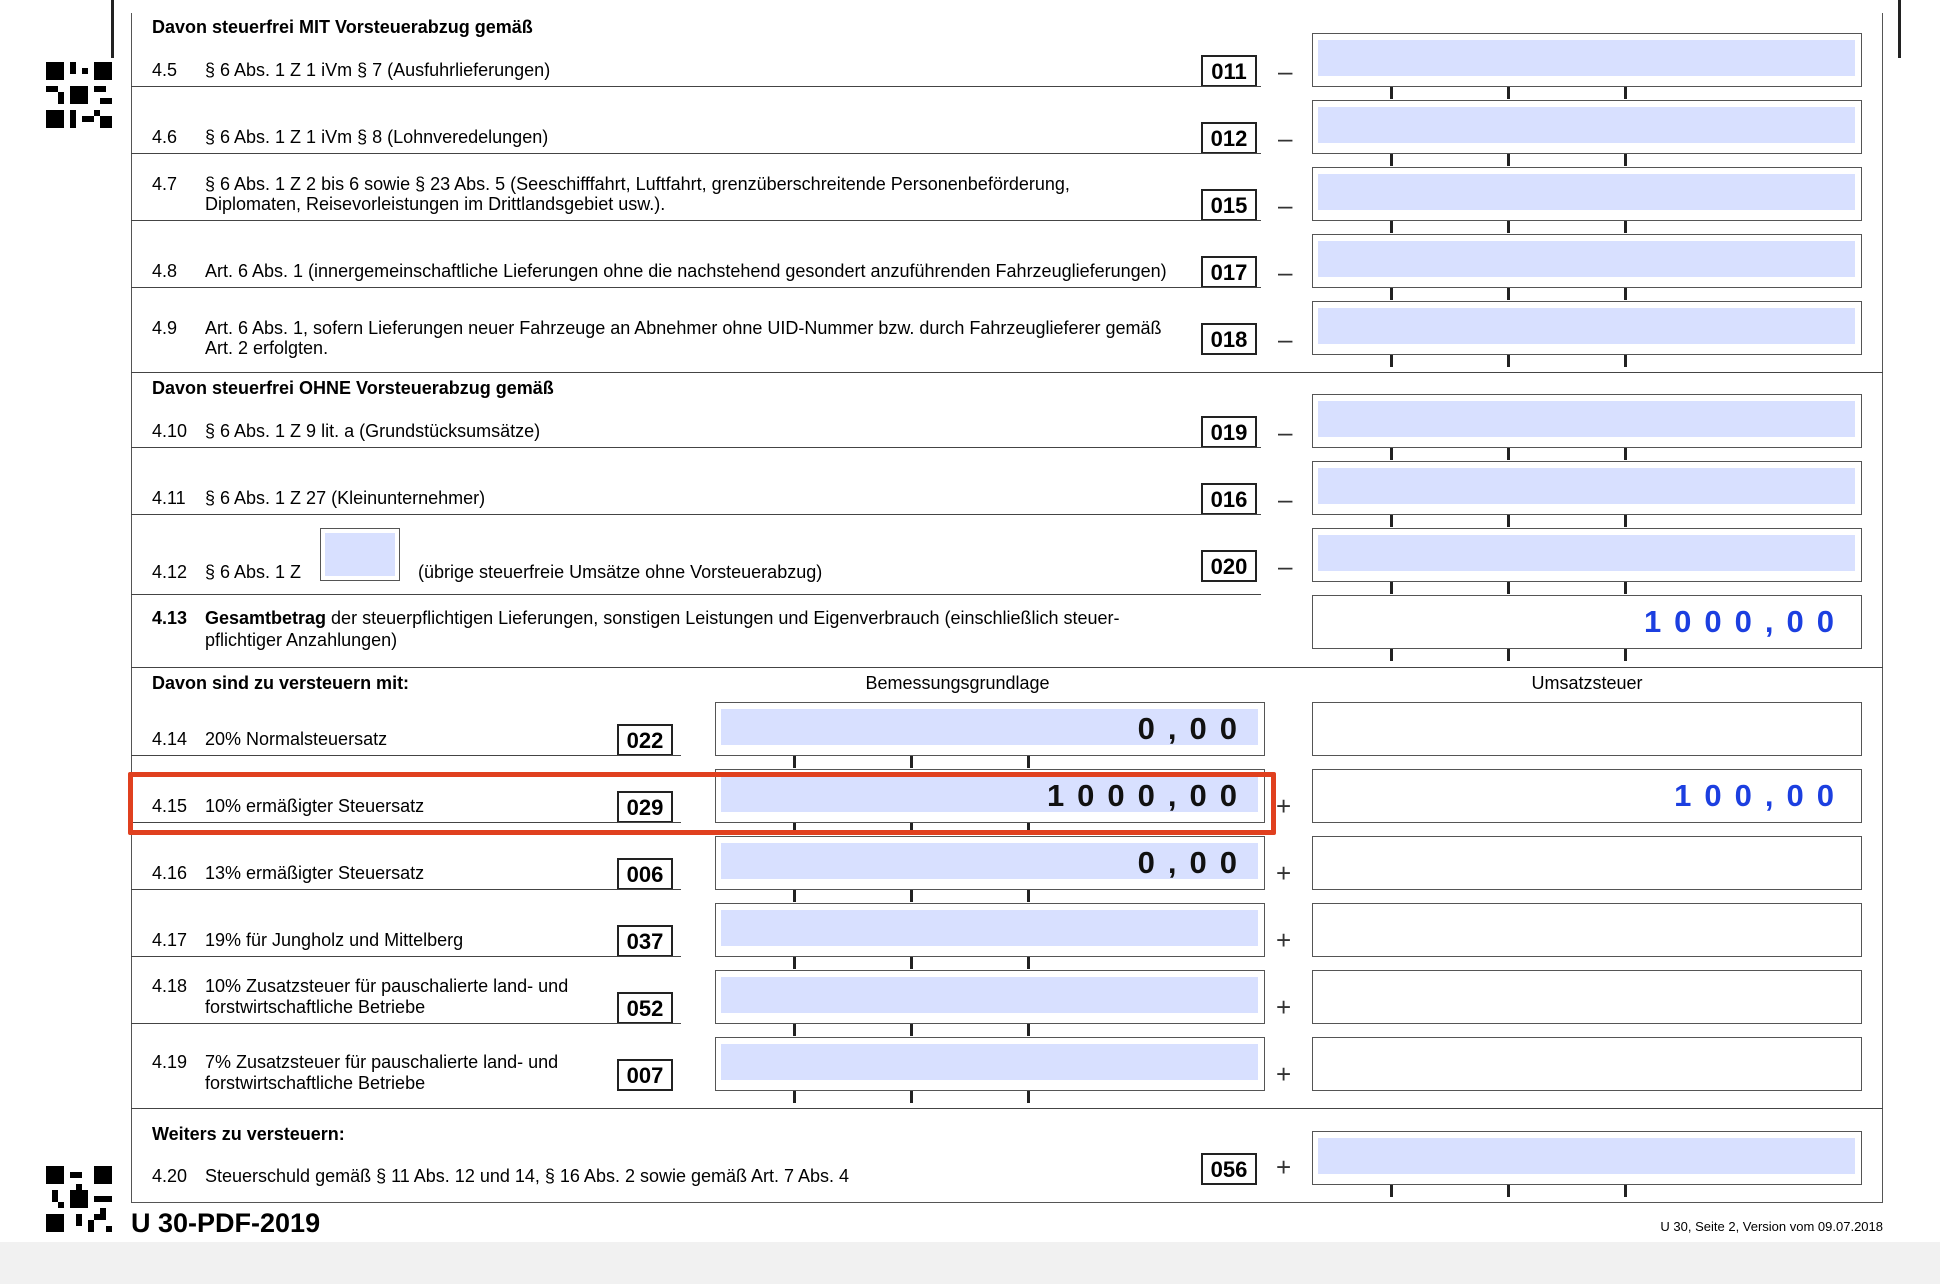 This screenshot has height=1284, width=1940. I want to click on row-number: 4.9, so click(165, 328).